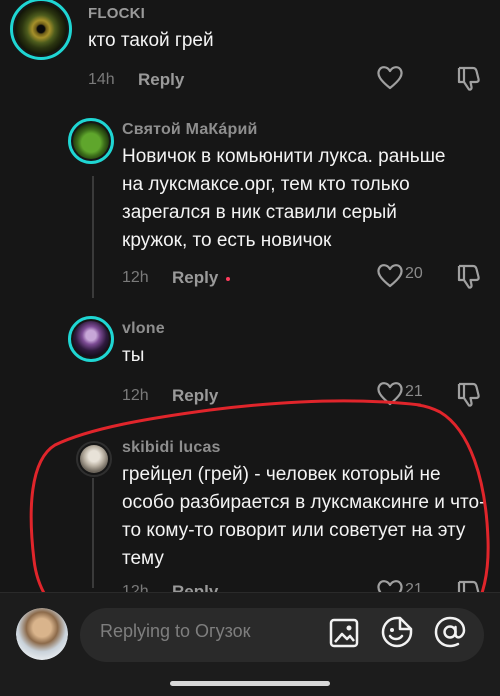 The image size is (500, 696). Describe the element at coordinates (228, 279) in the screenshot. I see `unread-dot` at that location.